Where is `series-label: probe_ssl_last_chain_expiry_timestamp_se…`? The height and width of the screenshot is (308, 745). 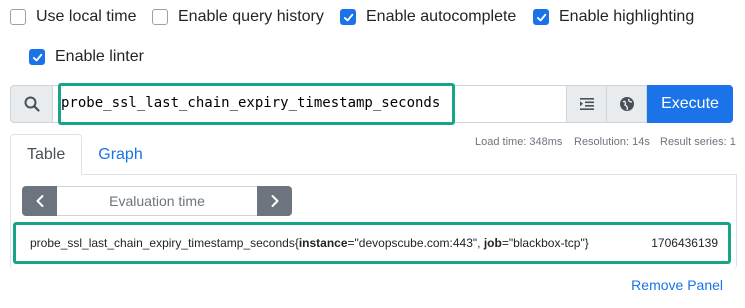
series-label: probe_ssl_last_chain_expiry_timestamp_se… is located at coordinates (309, 243).